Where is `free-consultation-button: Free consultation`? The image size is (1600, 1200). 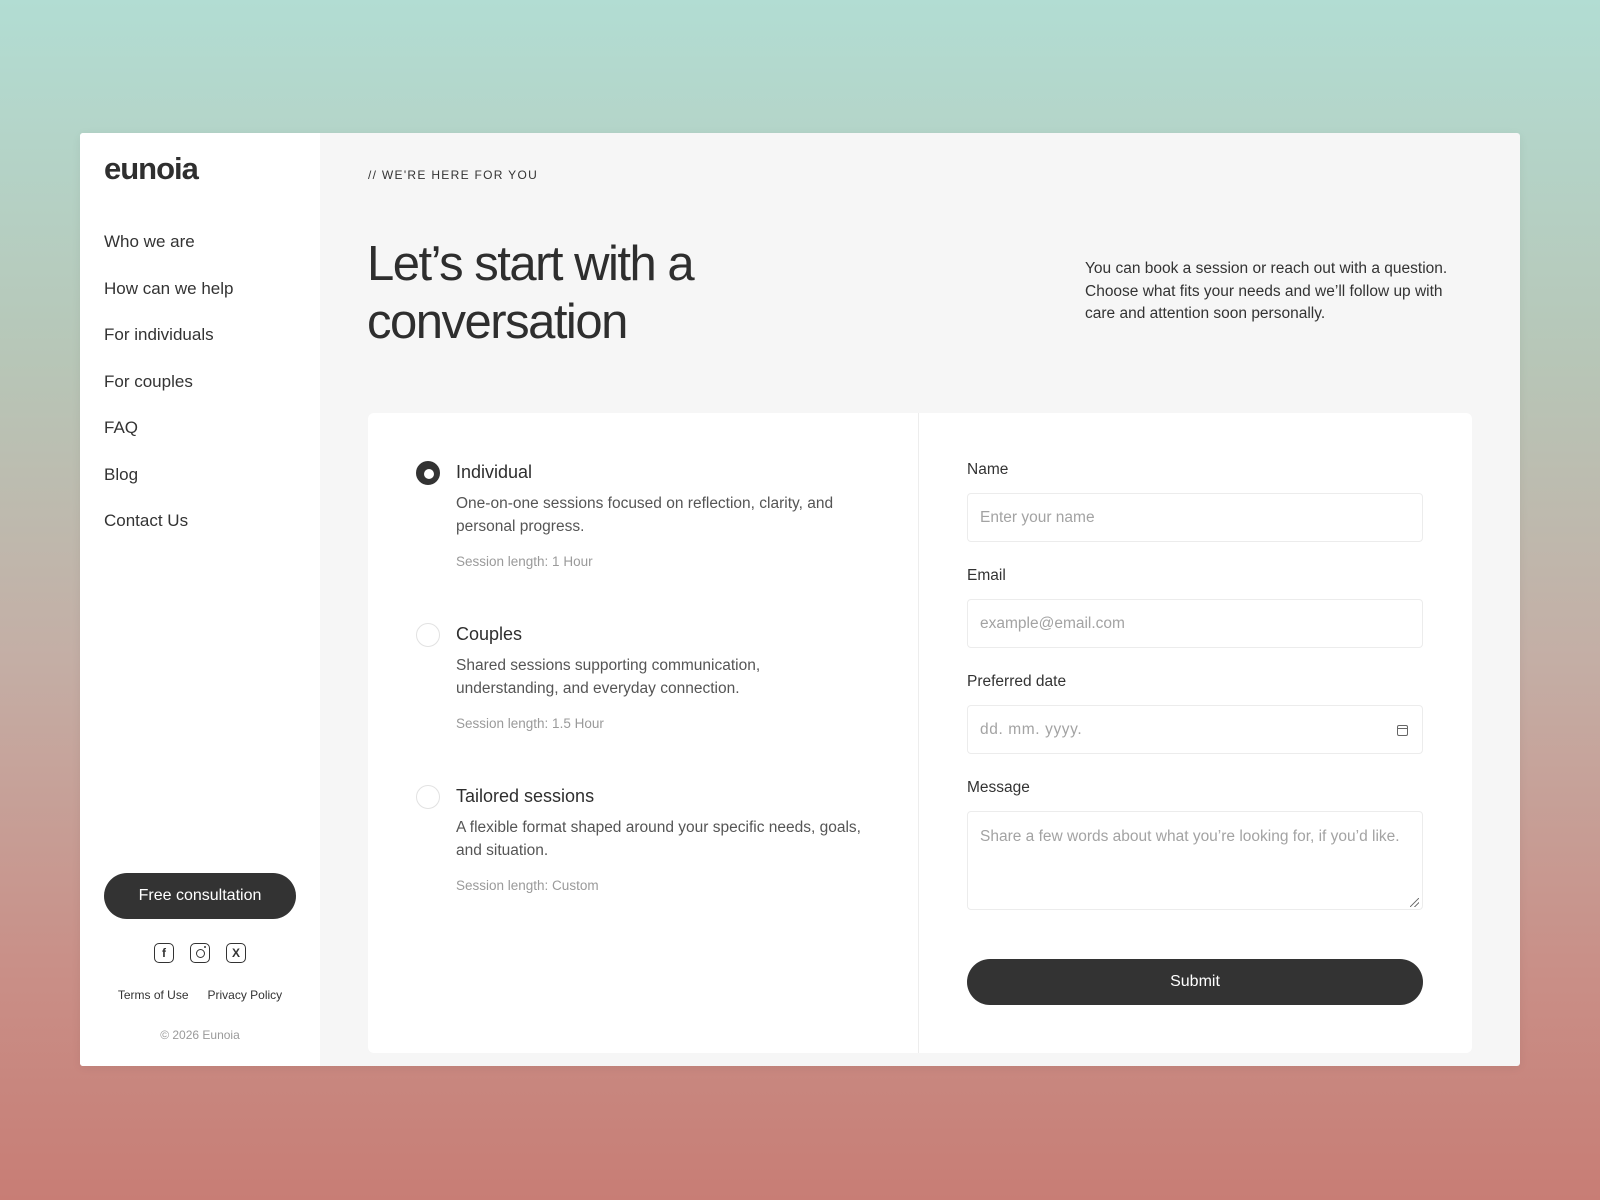 free-consultation-button: Free consultation is located at coordinates (200, 896).